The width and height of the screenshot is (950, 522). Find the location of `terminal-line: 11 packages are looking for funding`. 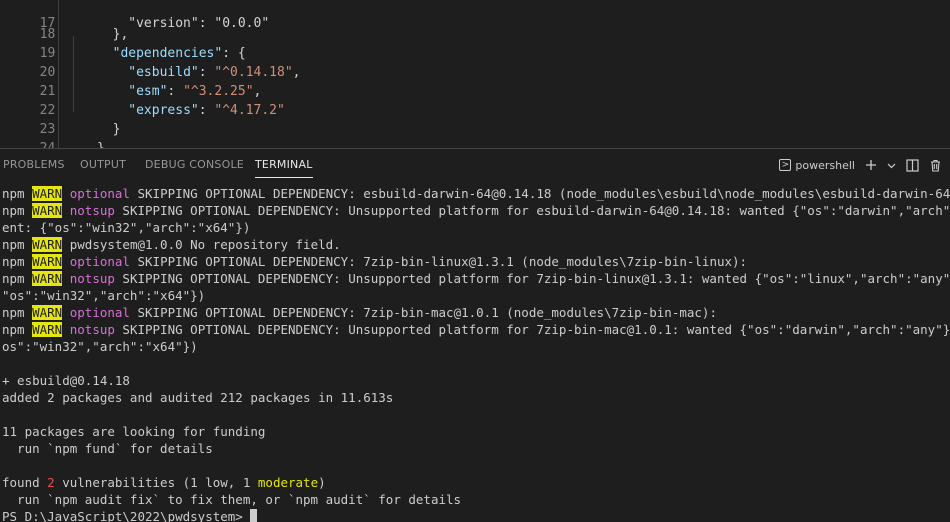

terminal-line: 11 packages are looking for funding is located at coordinates (134, 431).